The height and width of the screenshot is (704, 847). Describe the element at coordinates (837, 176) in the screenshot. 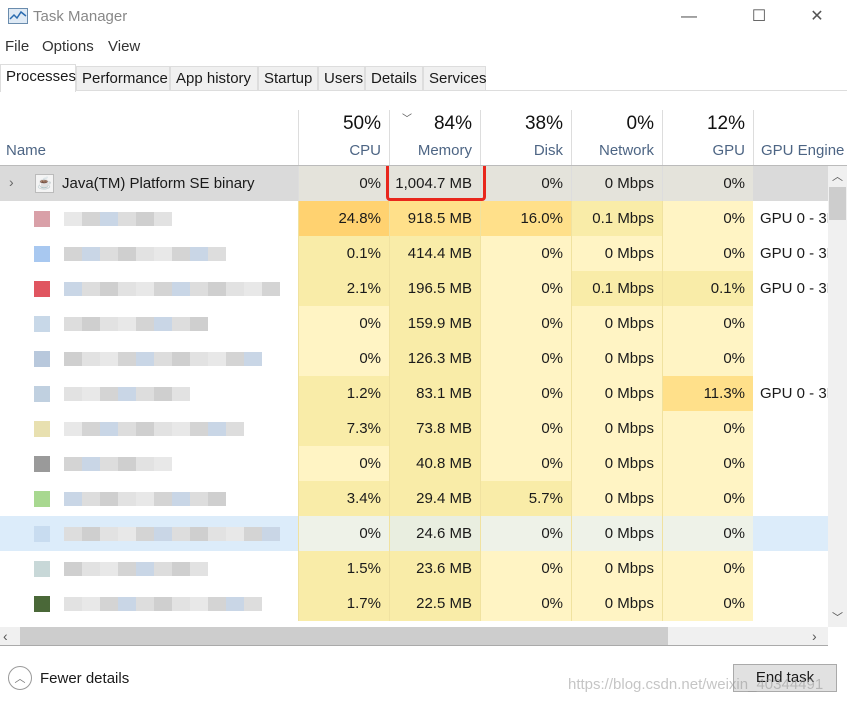

I see `scroll-up-icon: ︿` at that location.